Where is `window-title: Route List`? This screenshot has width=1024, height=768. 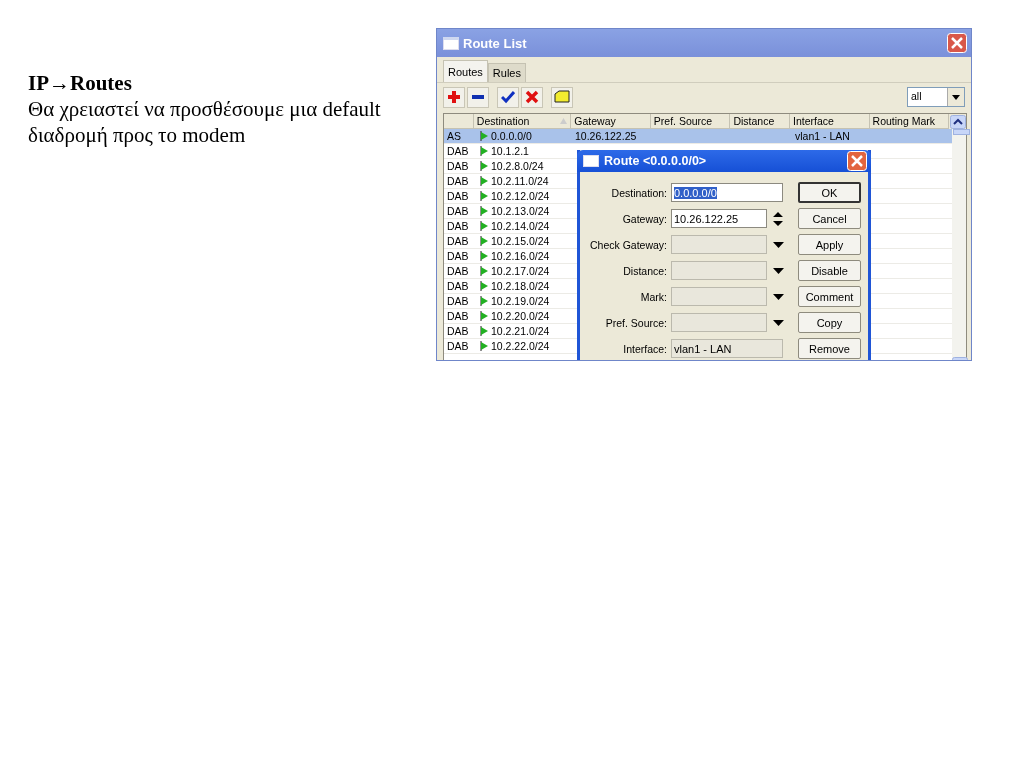
window-title: Route List is located at coordinates (495, 43).